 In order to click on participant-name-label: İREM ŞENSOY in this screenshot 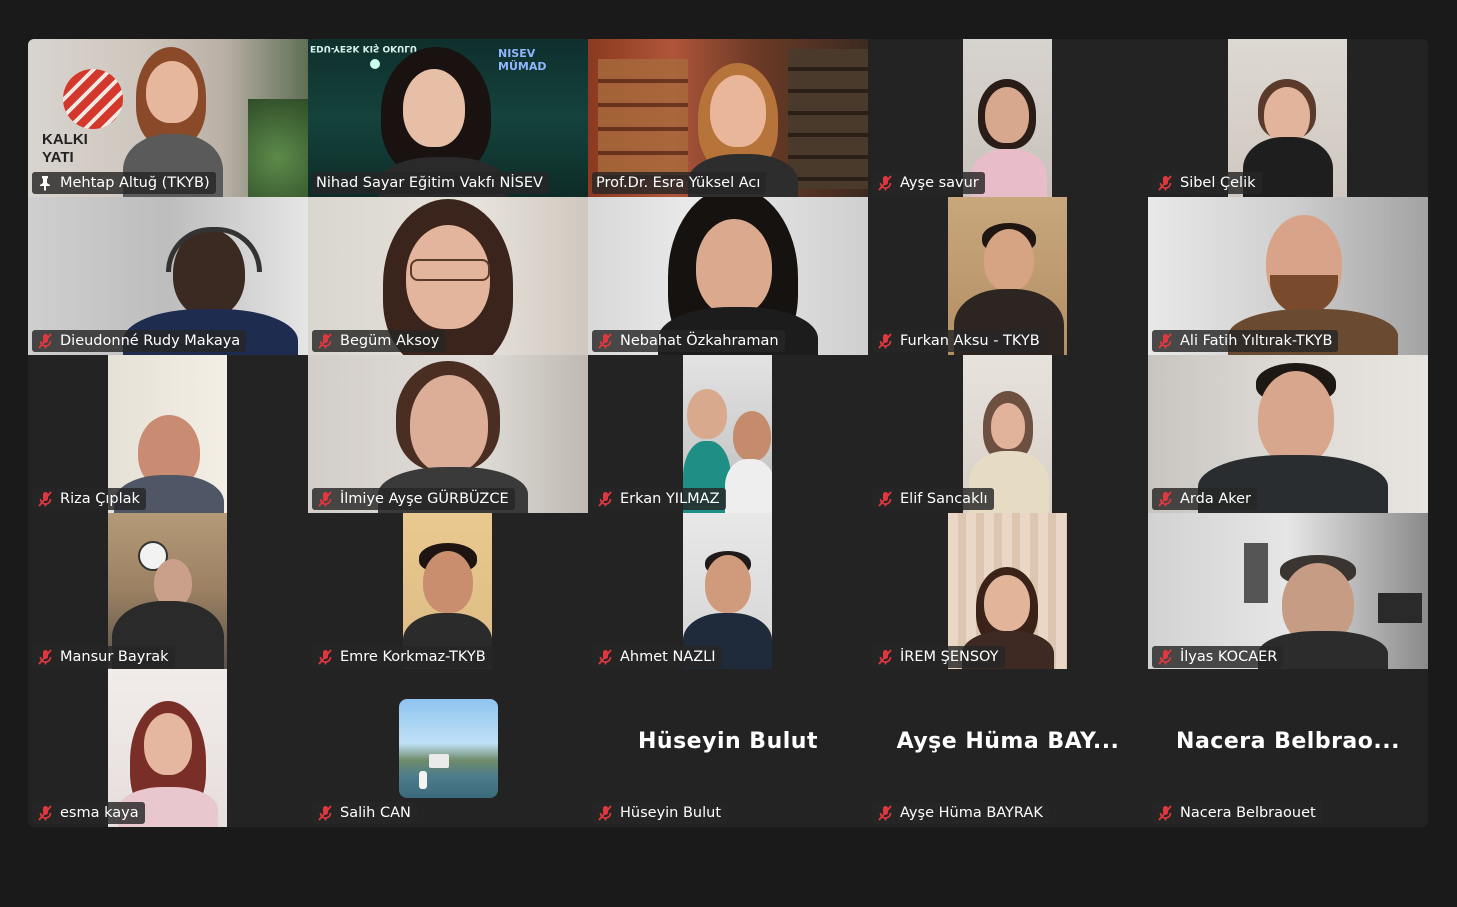, I will do `click(938, 657)`.